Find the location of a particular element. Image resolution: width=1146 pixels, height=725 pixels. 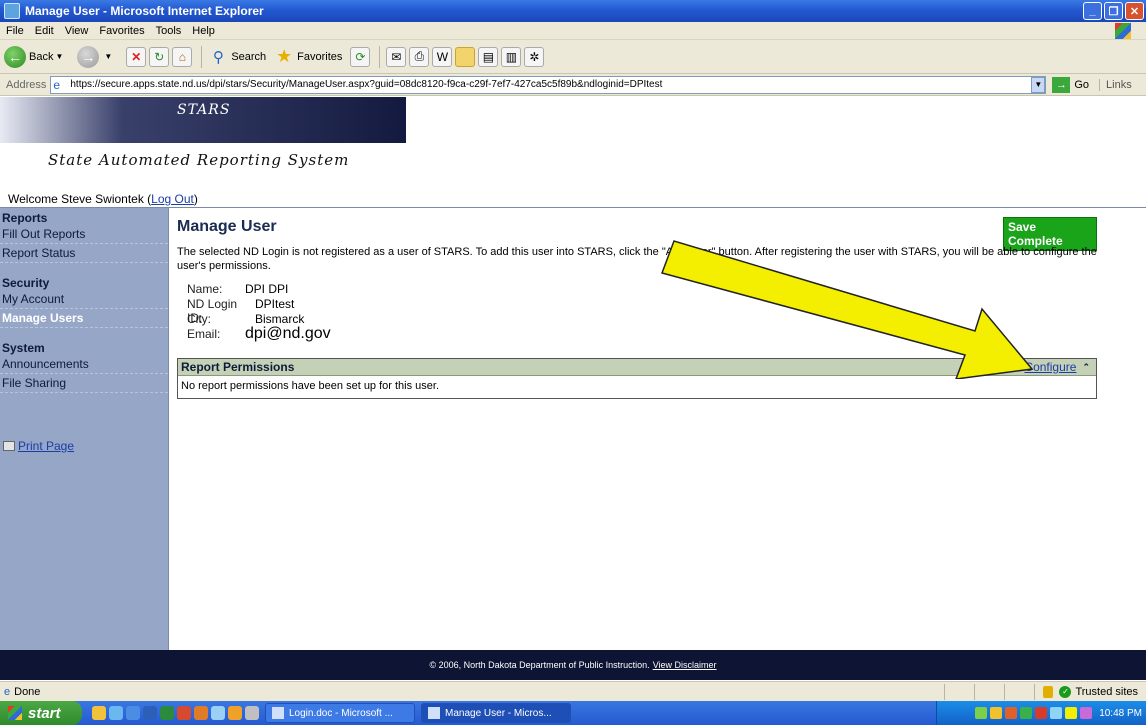

menu-file: File is located at coordinates (15, 31).